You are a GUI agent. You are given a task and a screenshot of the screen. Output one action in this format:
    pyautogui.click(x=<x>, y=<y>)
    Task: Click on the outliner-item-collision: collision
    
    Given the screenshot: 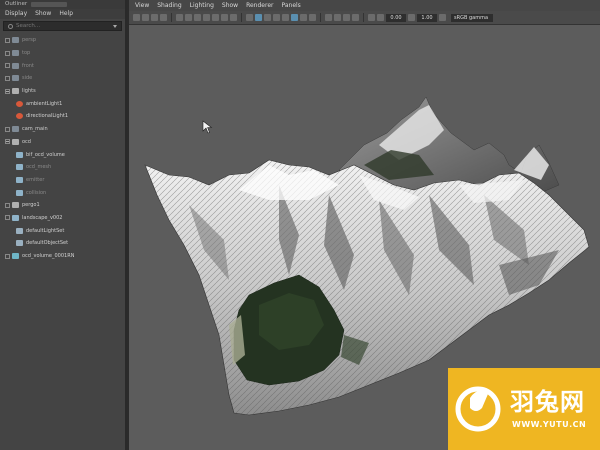 What is the action you would take?
    pyautogui.click(x=62, y=192)
    